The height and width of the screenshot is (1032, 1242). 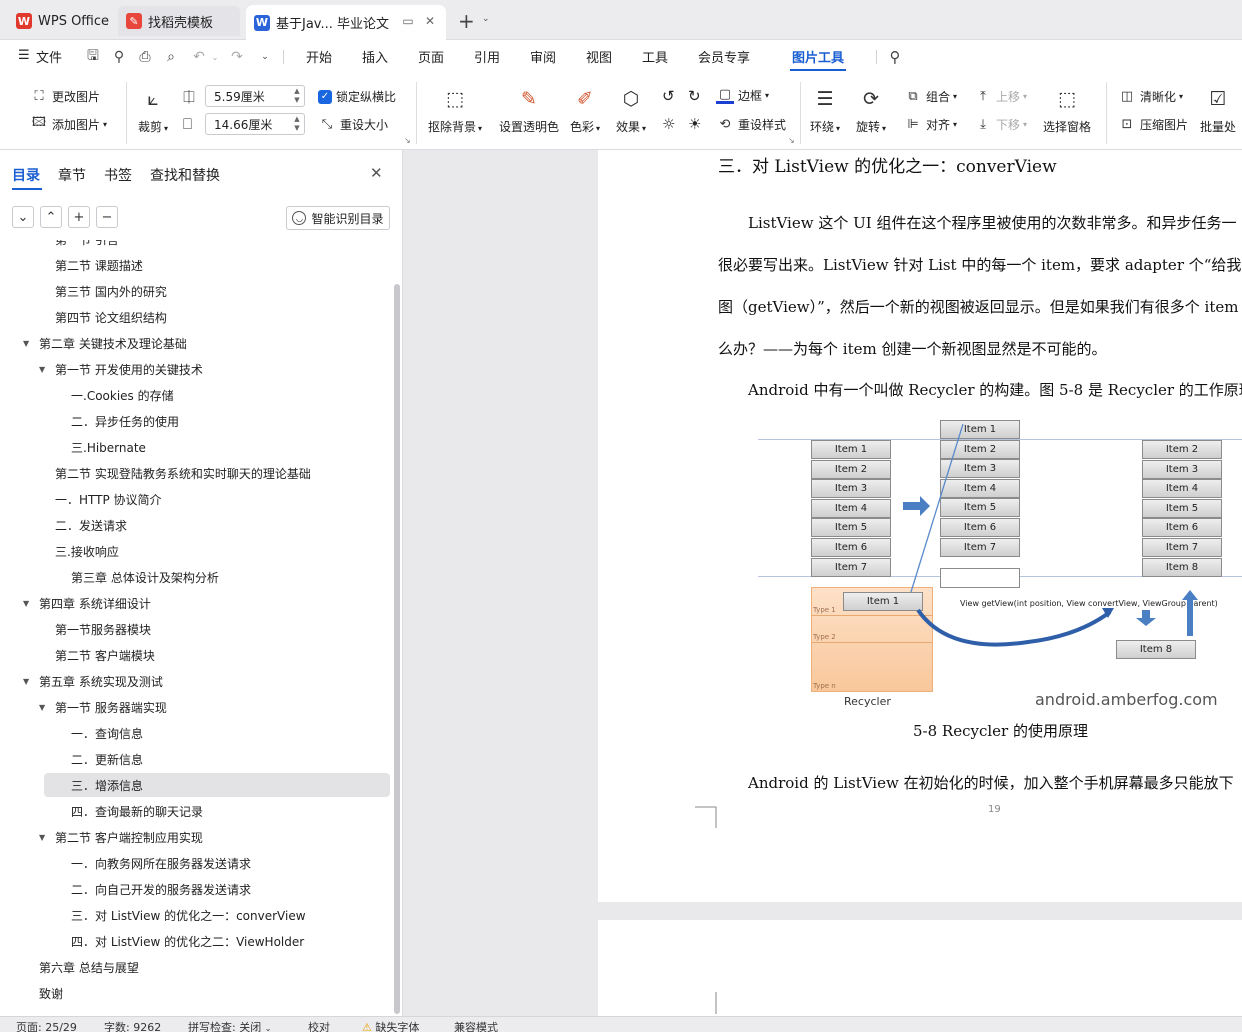 What do you see at coordinates (1153, 124) in the screenshot?
I see `compress-image-button: ⊡ 压缩图片` at bounding box center [1153, 124].